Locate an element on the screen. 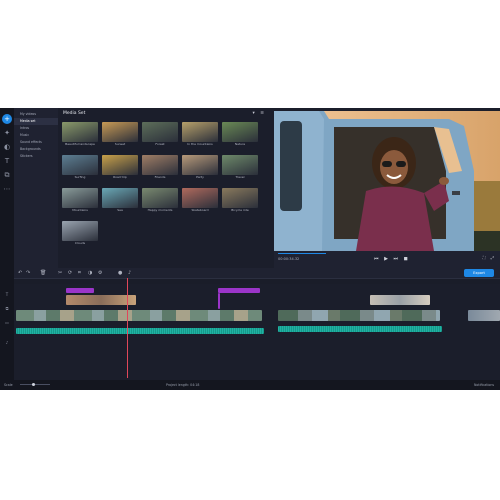  media-thumbnail-label: Happy moments is located at coordinates (160, 210).